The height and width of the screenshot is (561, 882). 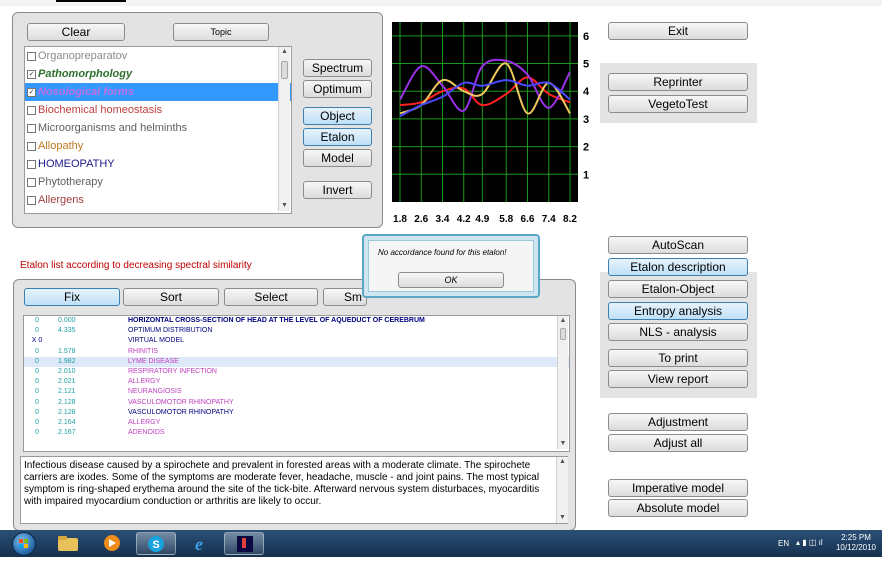 I want to click on results-scrollbar: ▲ ▼, so click(x=562, y=382).